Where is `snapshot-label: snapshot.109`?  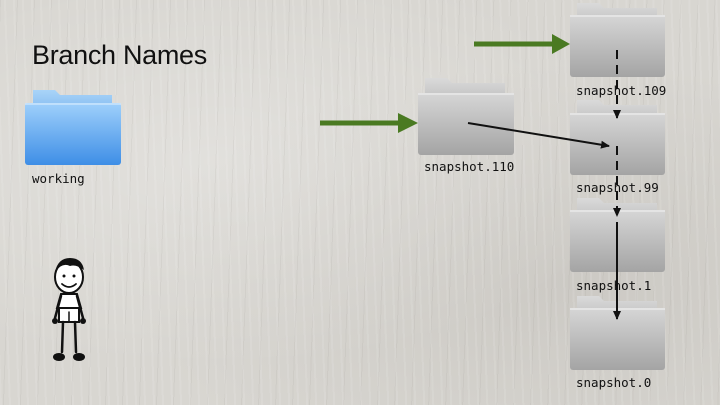 snapshot-label: snapshot.109 is located at coordinates (621, 90).